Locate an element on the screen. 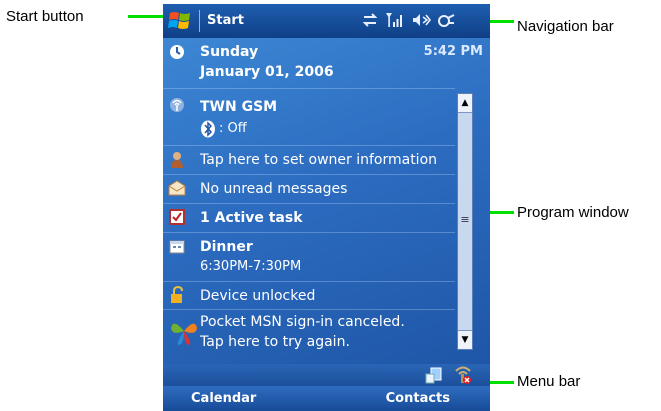  network-name: TWN GSM is located at coordinates (239, 107).